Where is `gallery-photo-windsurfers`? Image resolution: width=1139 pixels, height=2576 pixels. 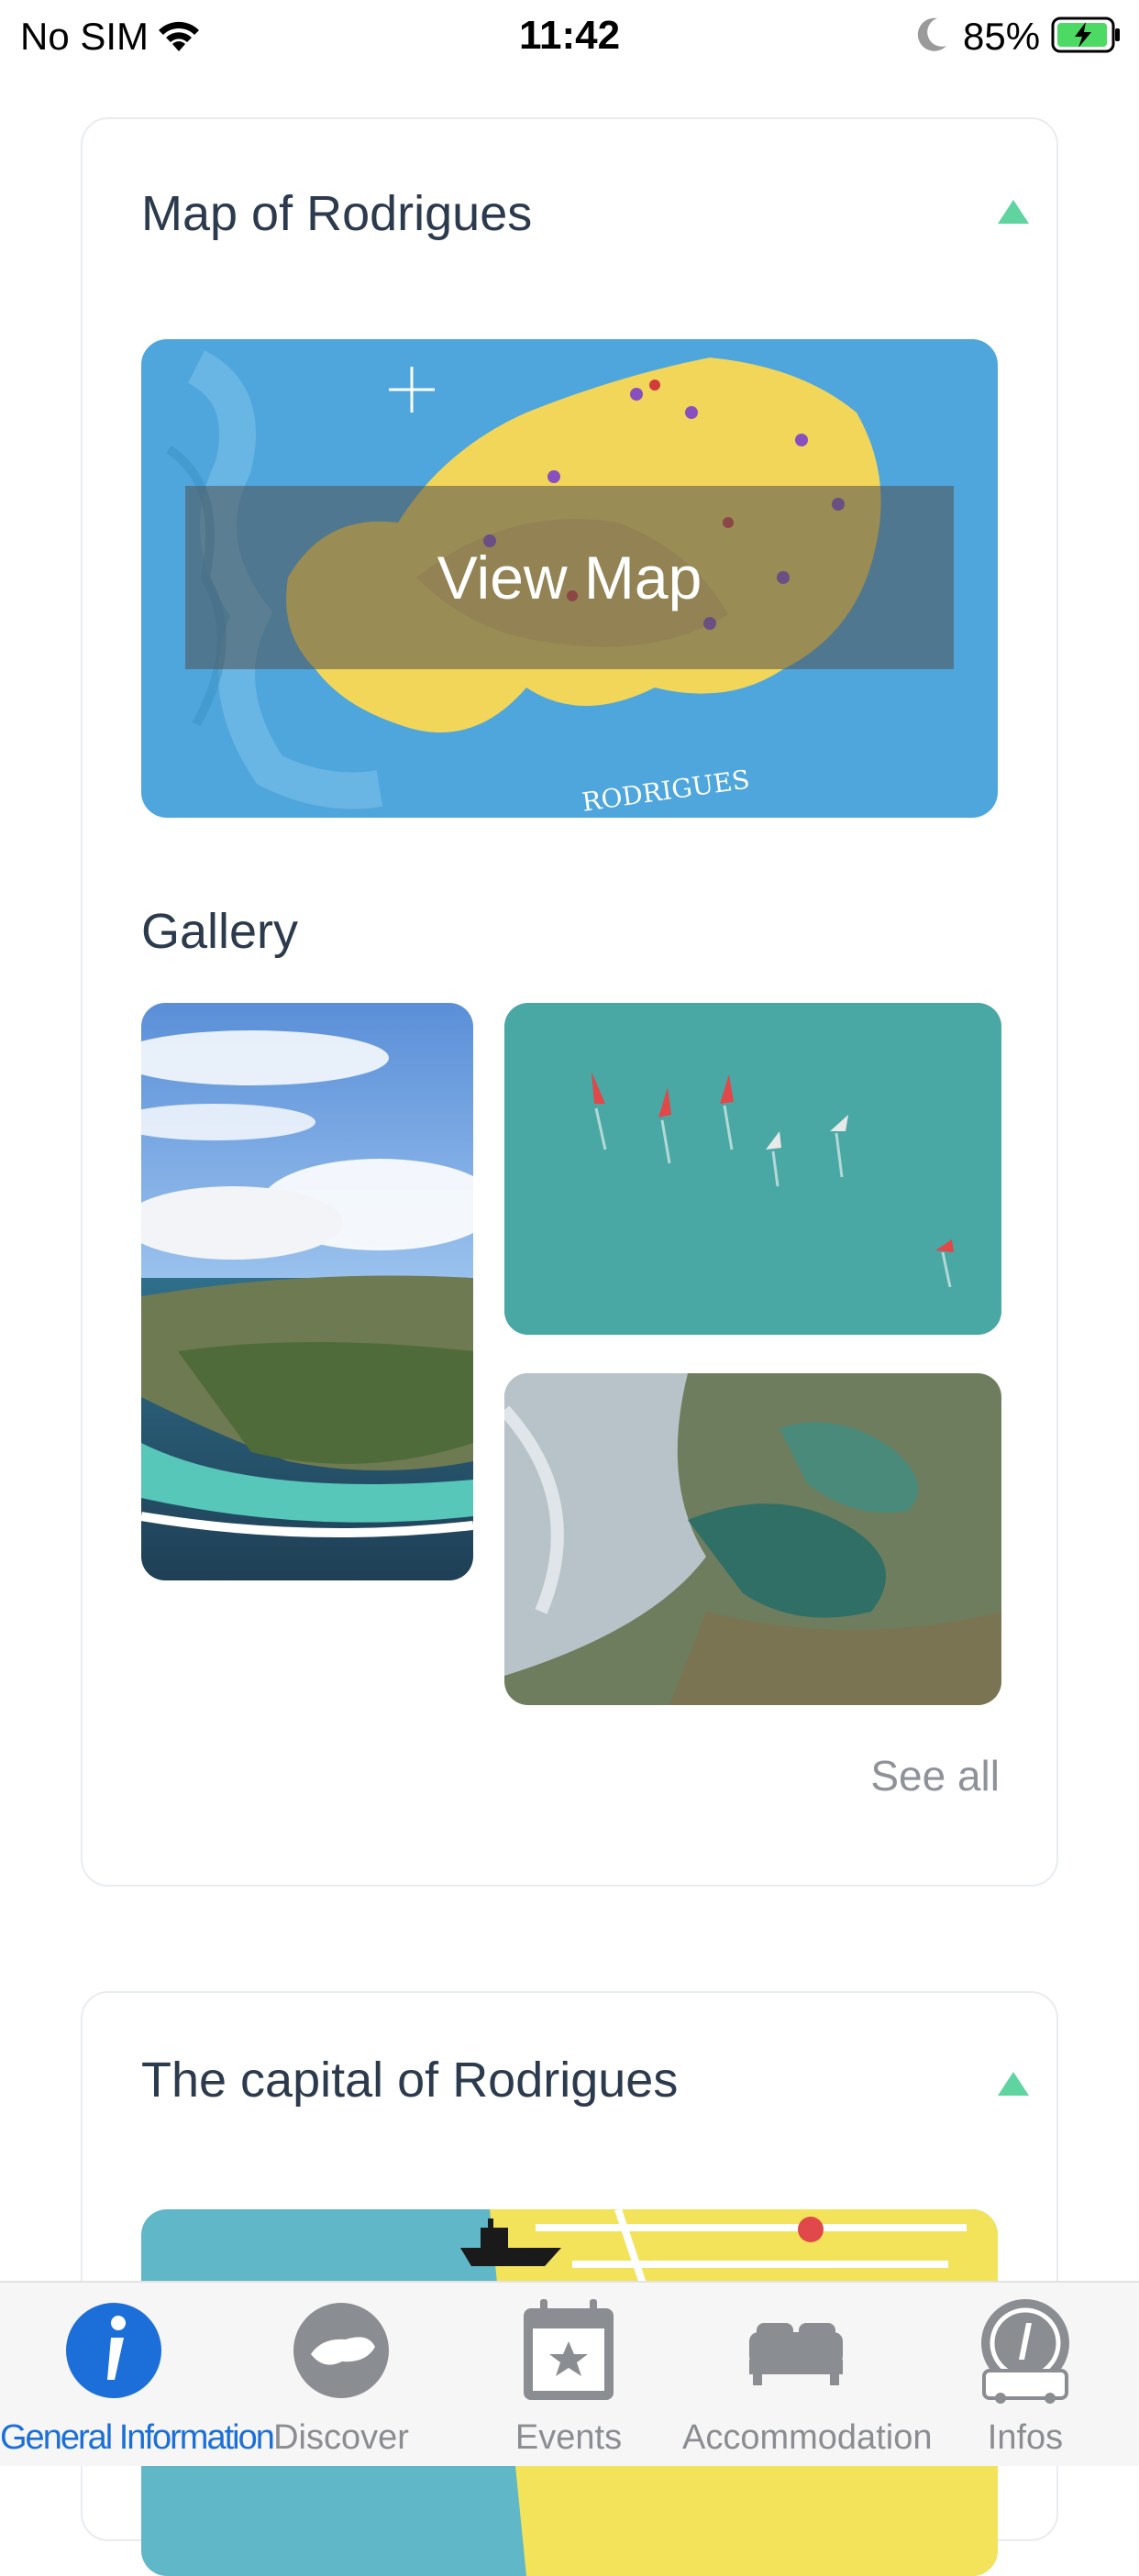
gallery-photo-windsurfers is located at coordinates (752, 1169).